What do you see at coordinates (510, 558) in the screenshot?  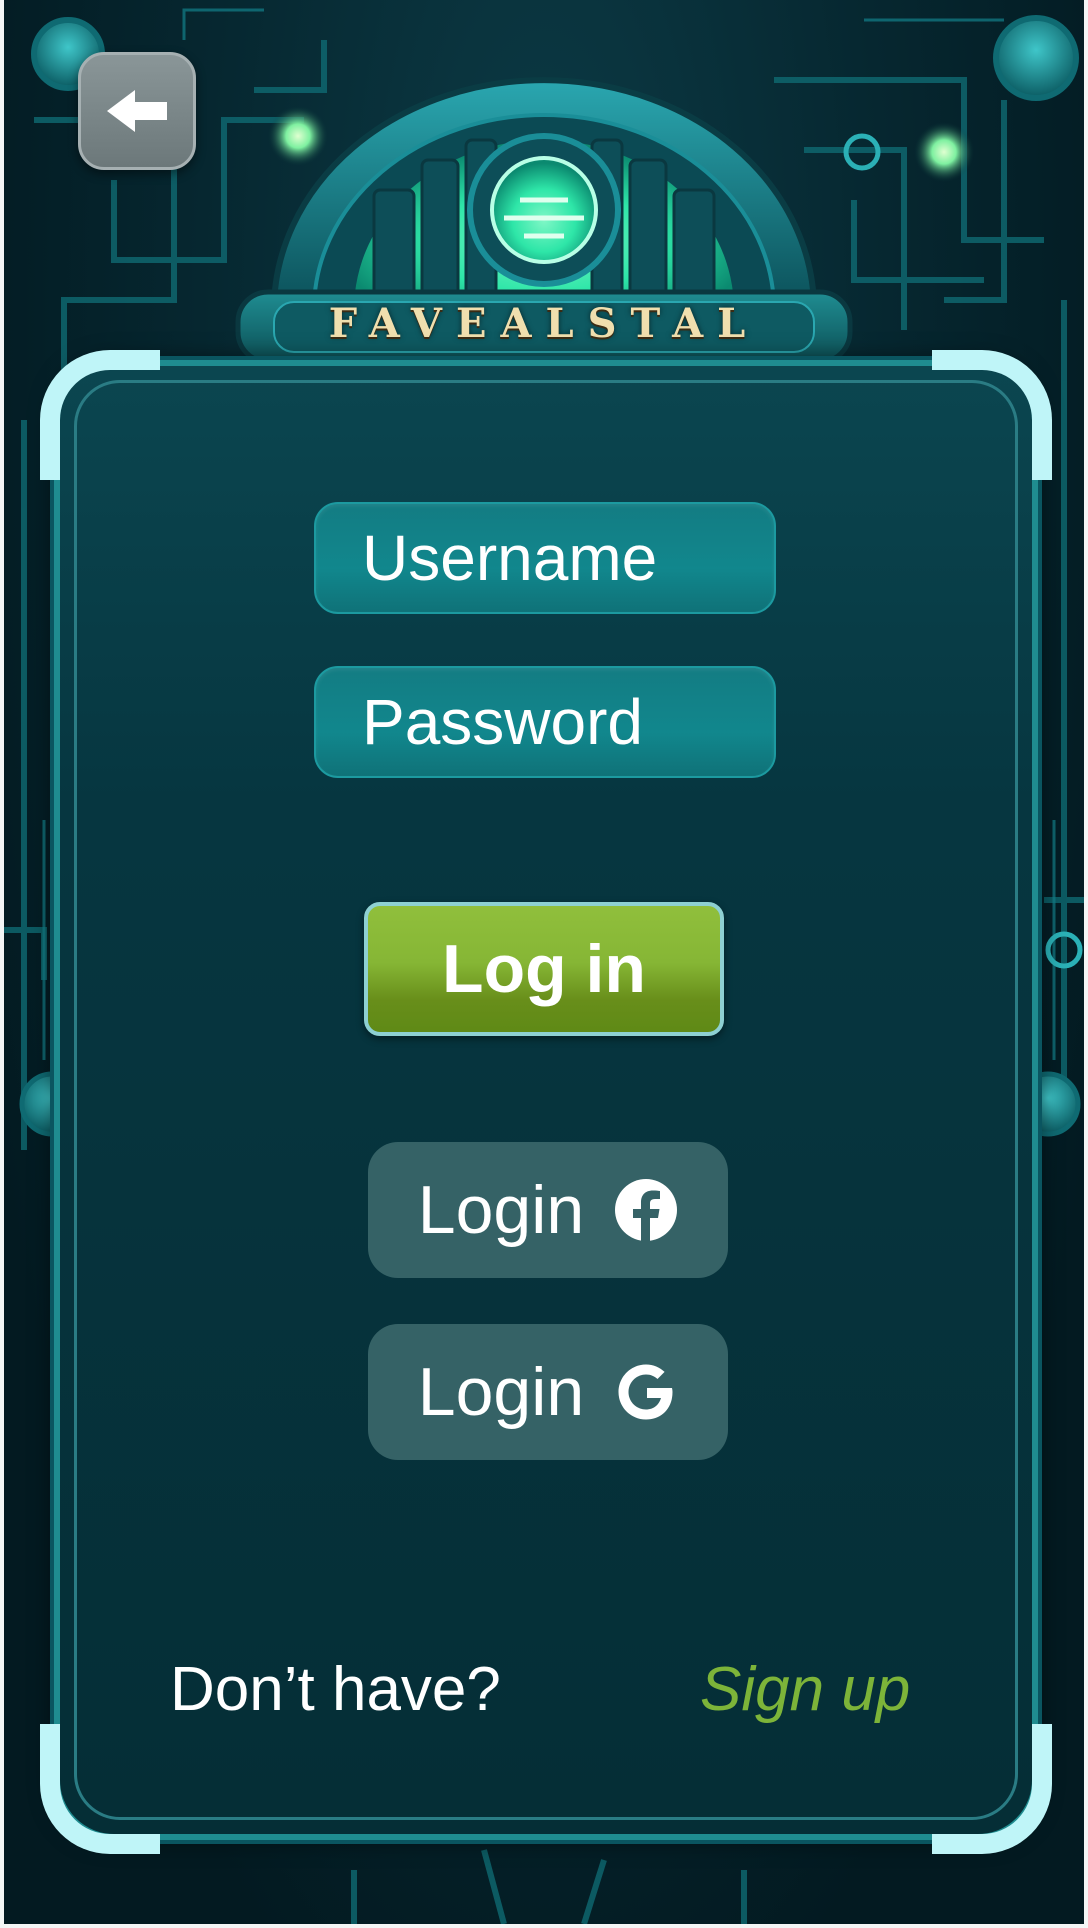 I see `username-placeholder: Username` at bounding box center [510, 558].